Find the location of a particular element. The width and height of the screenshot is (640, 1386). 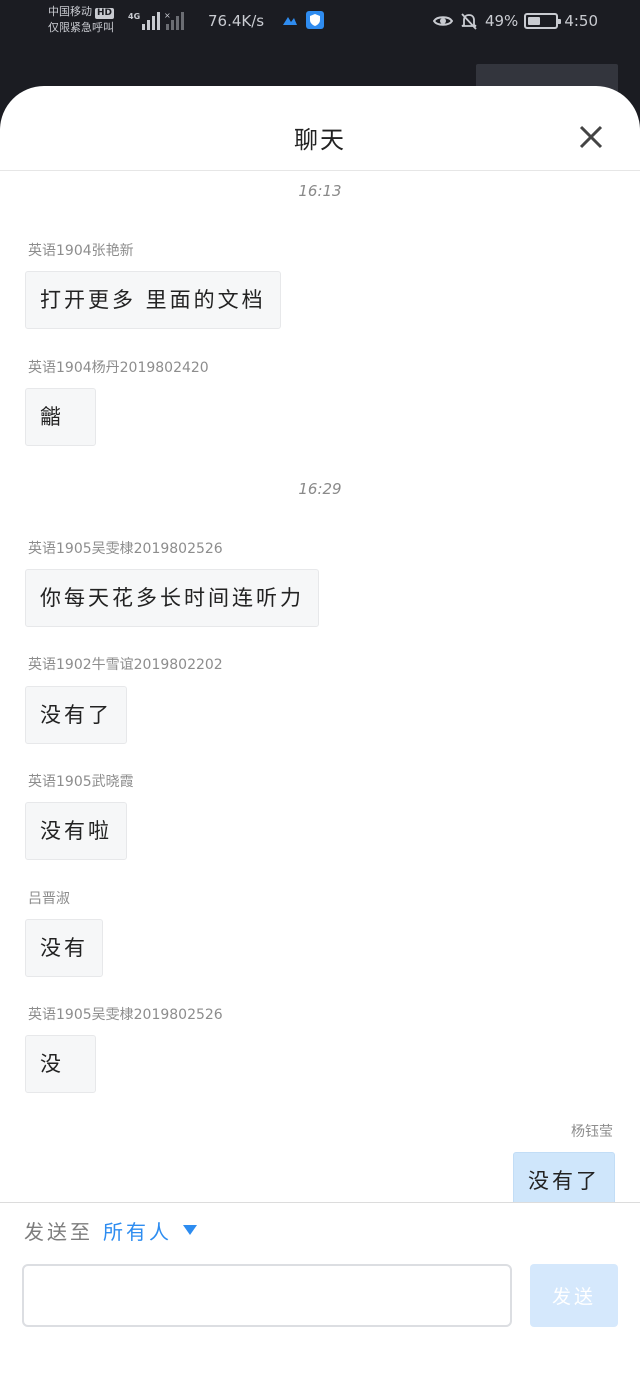

net-type-label: 4G is located at coordinates (134, 16).